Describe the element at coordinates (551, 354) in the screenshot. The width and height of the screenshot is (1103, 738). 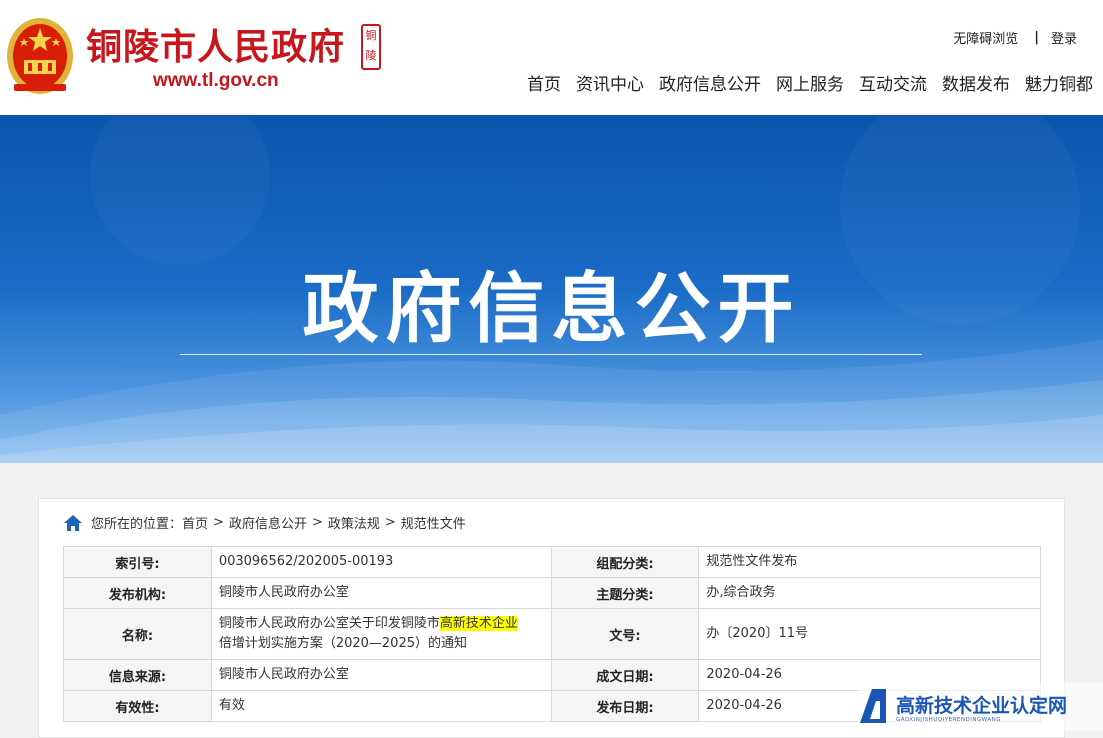
I see `banner-divider` at that location.